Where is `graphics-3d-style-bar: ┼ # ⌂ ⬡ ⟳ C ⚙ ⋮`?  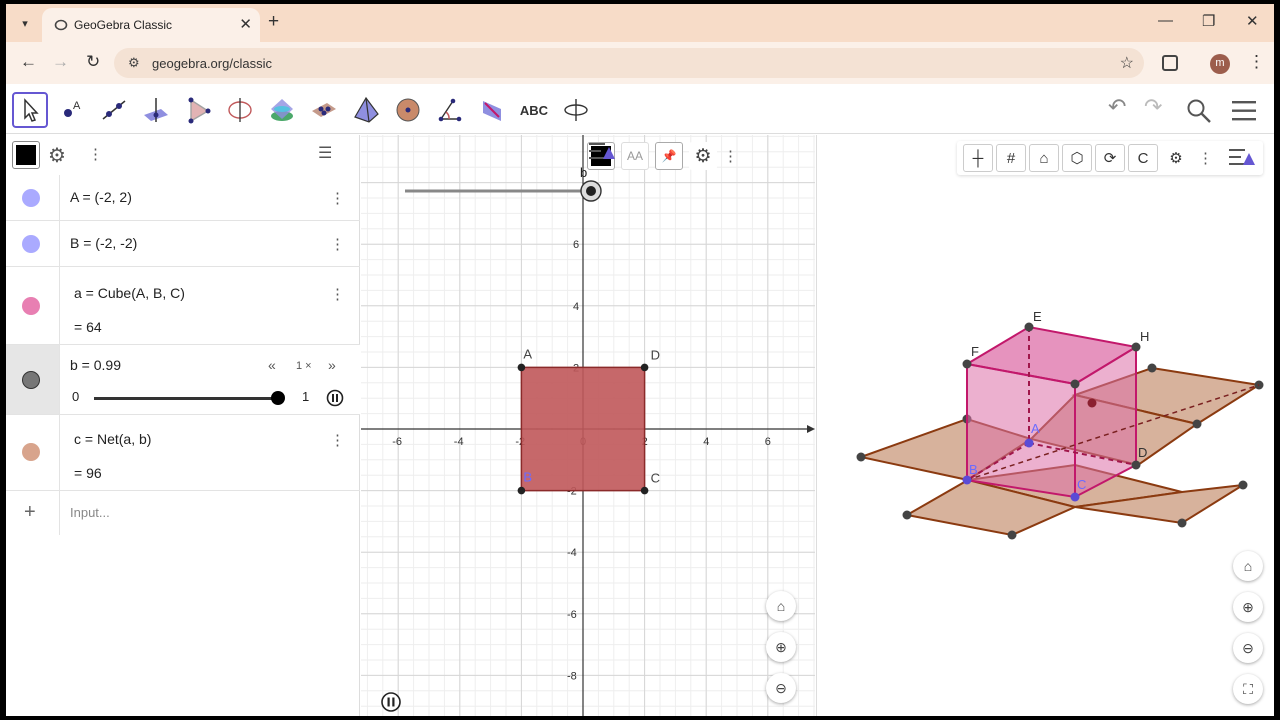
graphics-3d-style-bar: ┼ # ⌂ ⬡ ⟳ C ⚙ ⋮ is located at coordinates (1110, 158).